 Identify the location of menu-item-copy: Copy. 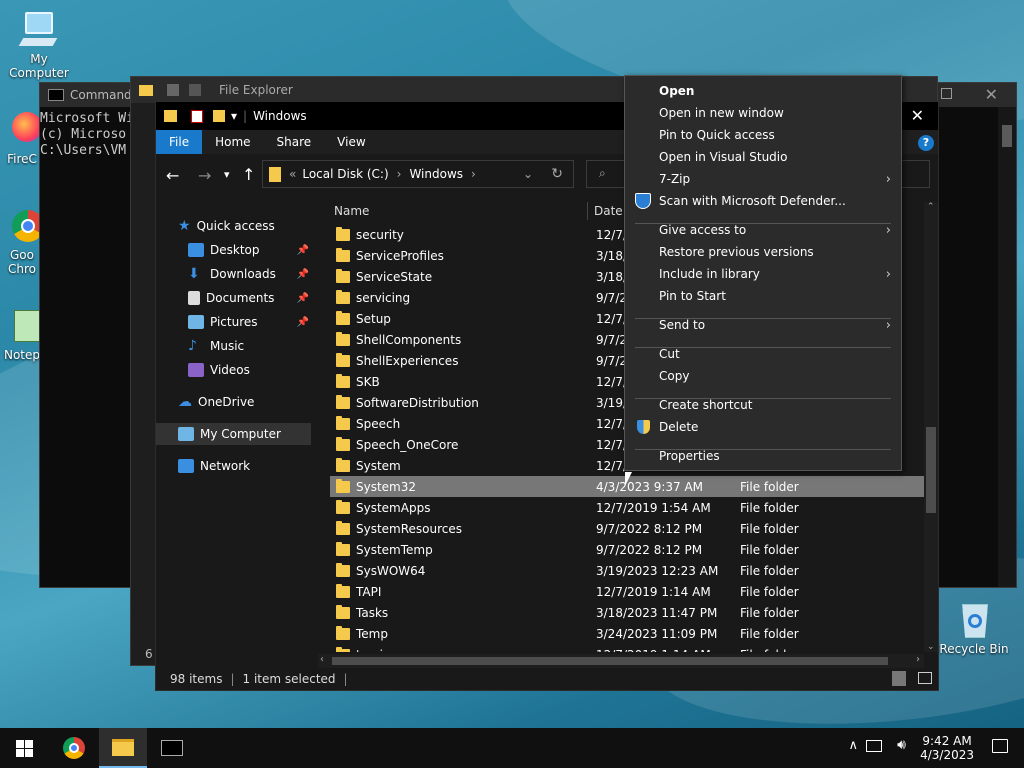
(763, 376).